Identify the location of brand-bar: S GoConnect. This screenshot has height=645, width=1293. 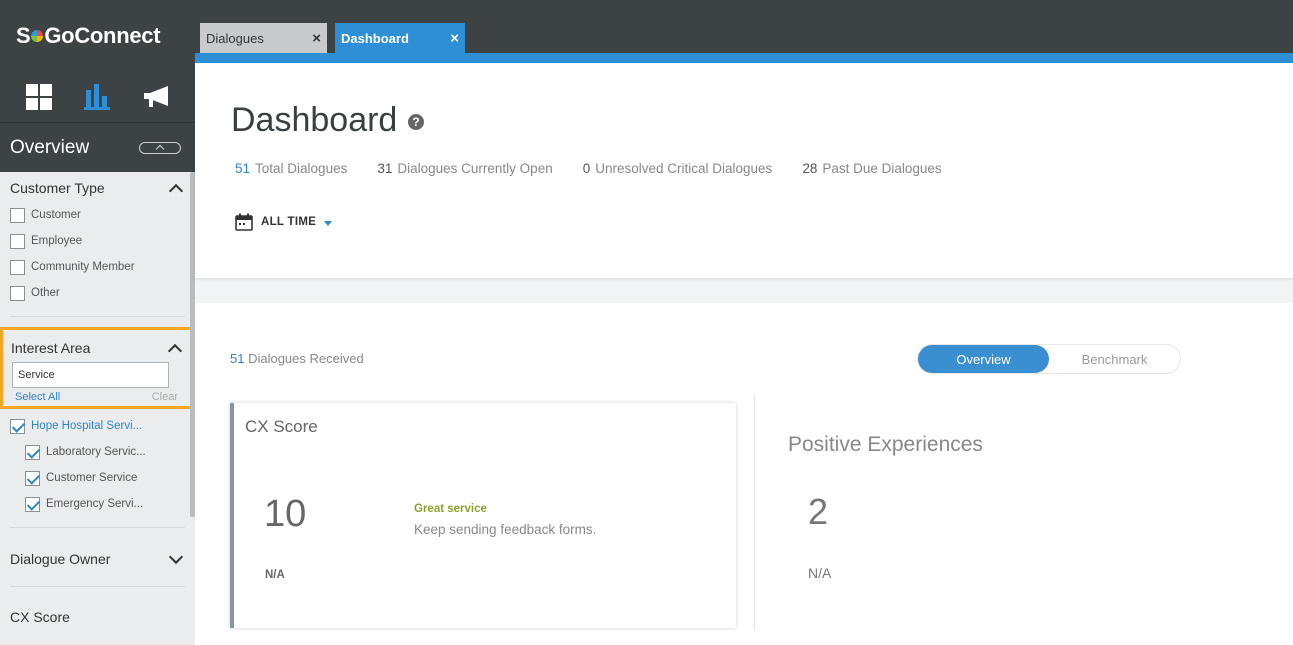
(97, 36).